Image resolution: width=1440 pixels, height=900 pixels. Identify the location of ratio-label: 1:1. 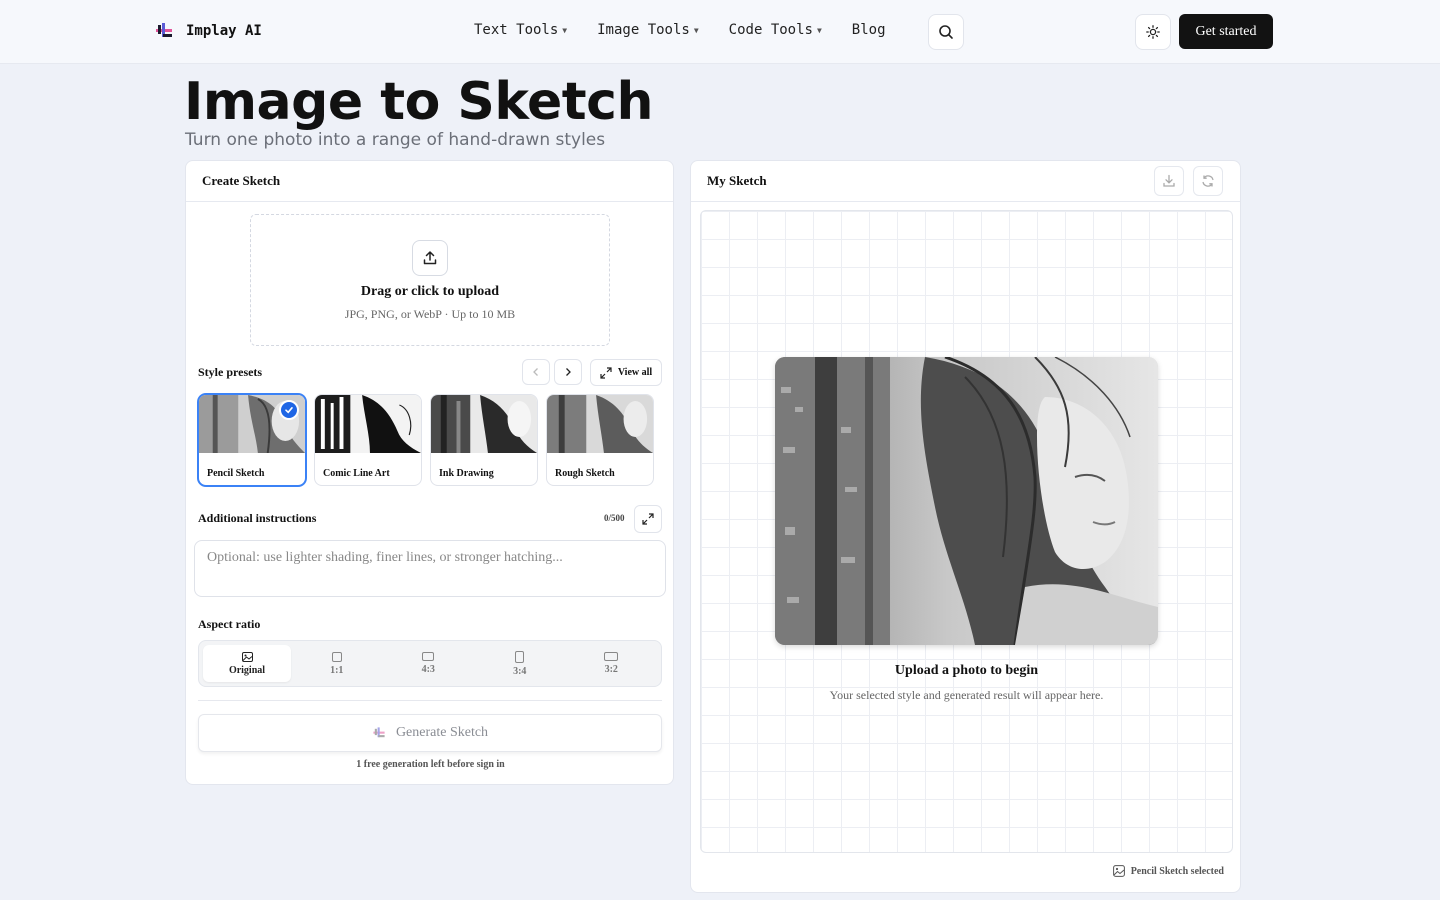
(337, 670).